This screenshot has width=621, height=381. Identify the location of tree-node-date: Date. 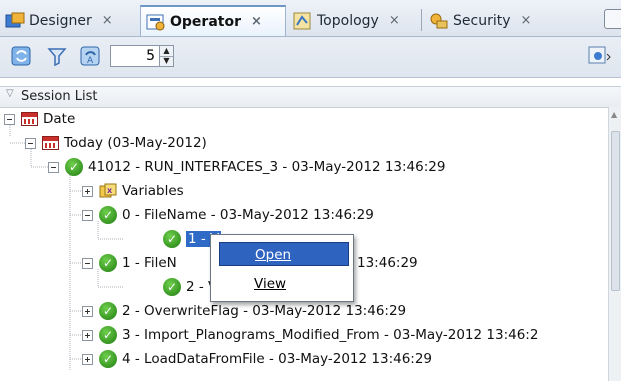
(39, 119).